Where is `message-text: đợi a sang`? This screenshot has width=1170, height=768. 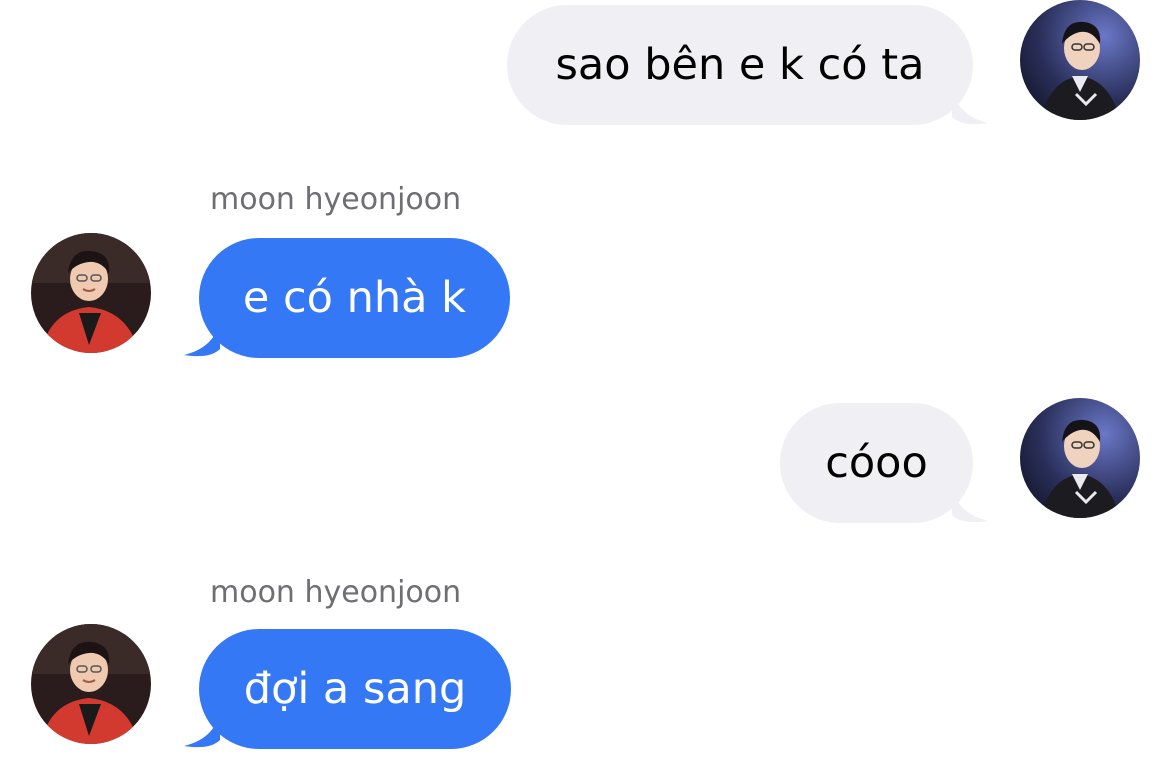
message-text: đợi a sang is located at coordinates (355, 689).